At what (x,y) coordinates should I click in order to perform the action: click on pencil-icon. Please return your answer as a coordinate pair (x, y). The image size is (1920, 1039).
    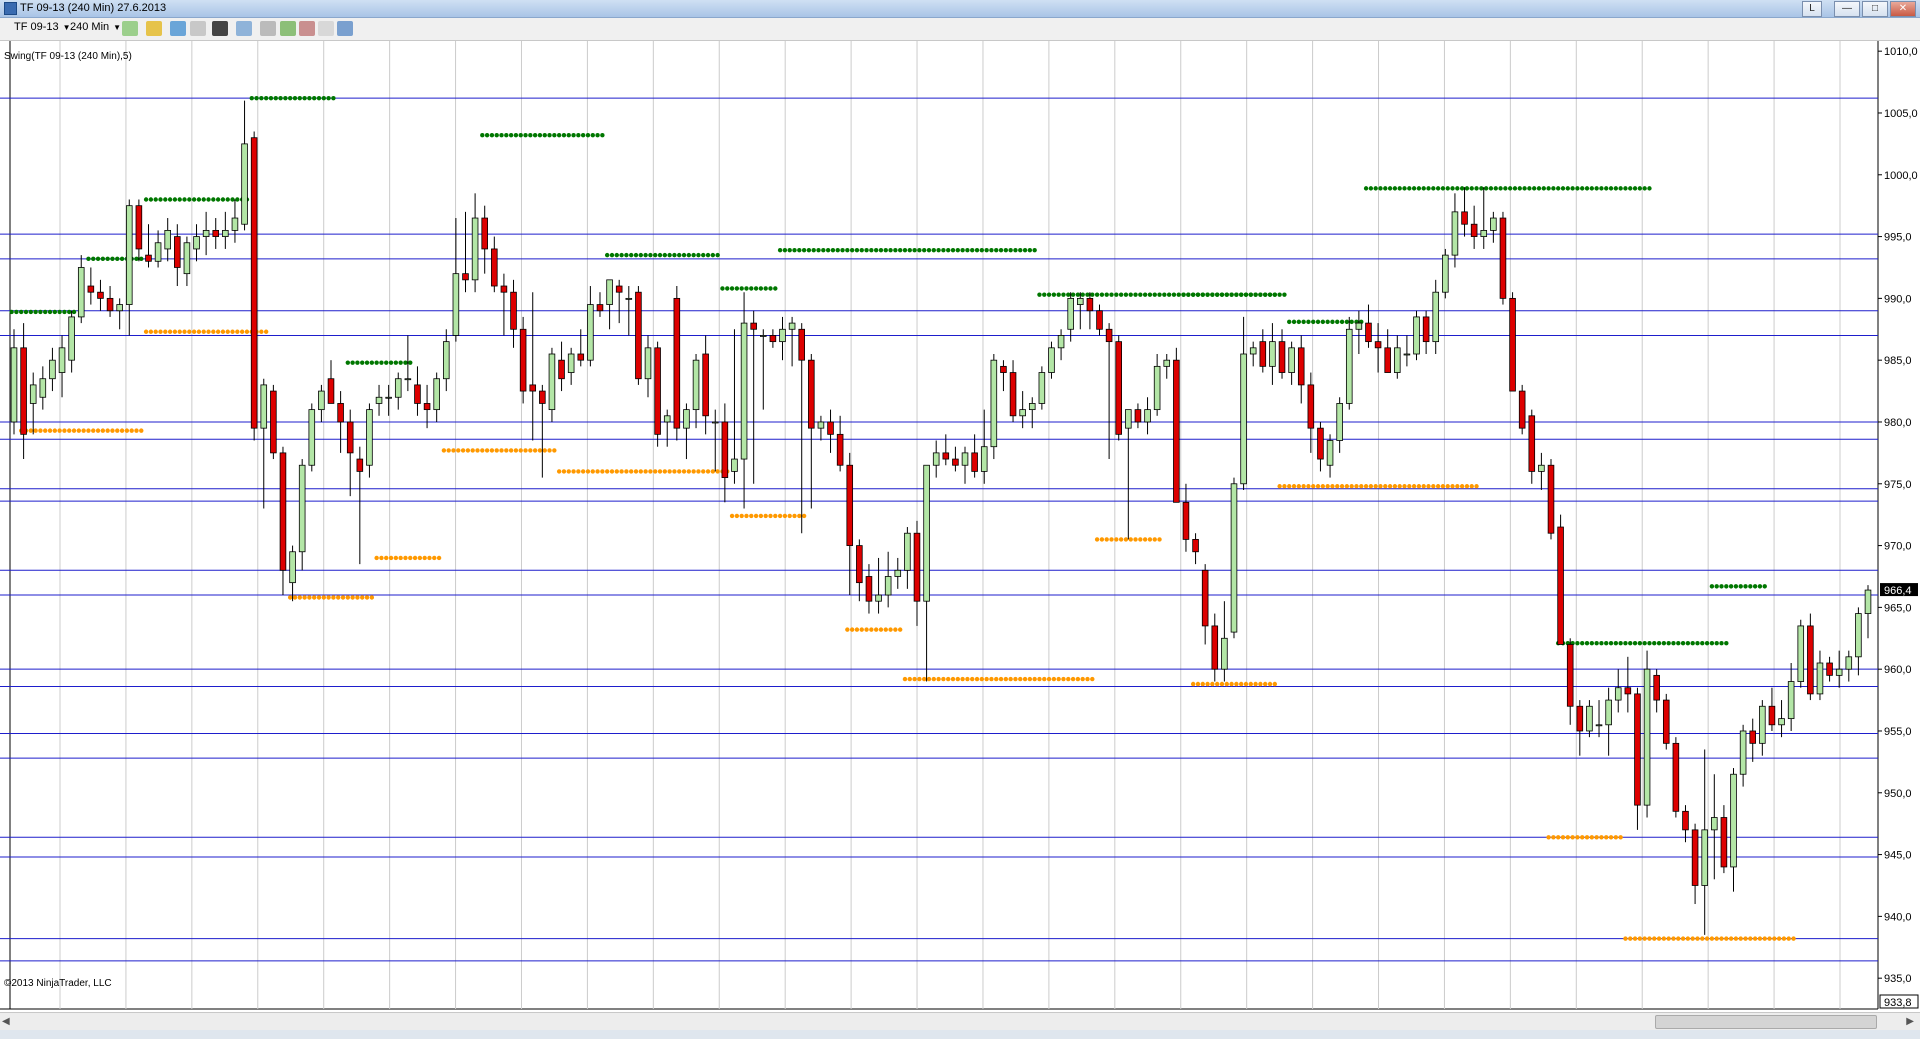
    Looking at the image, I should click on (154, 28).